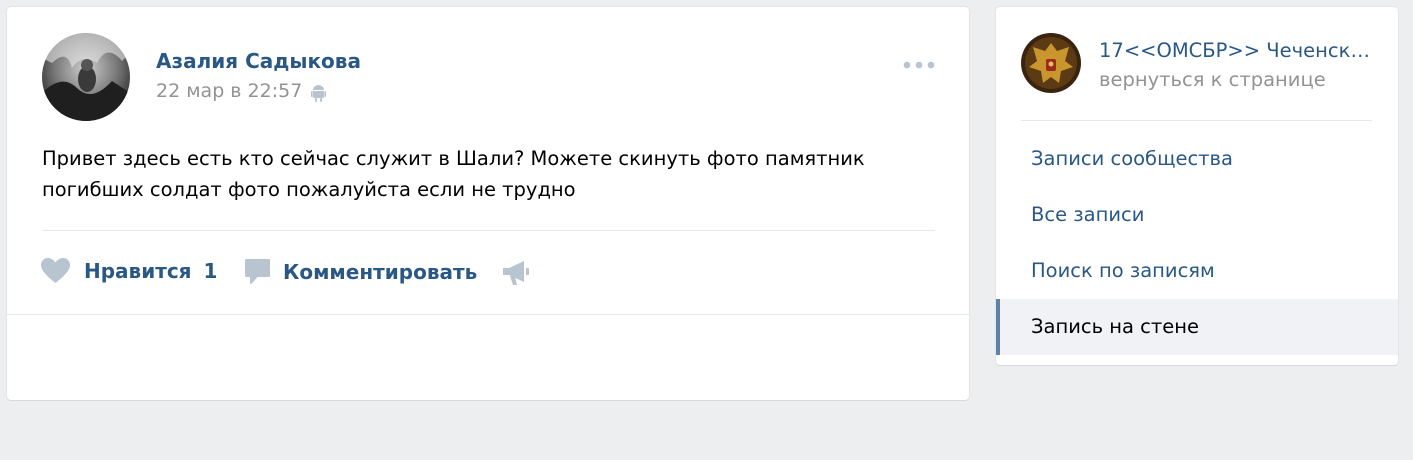  I want to click on menu-item-search-posts: Поиск по записям, so click(1197, 271).